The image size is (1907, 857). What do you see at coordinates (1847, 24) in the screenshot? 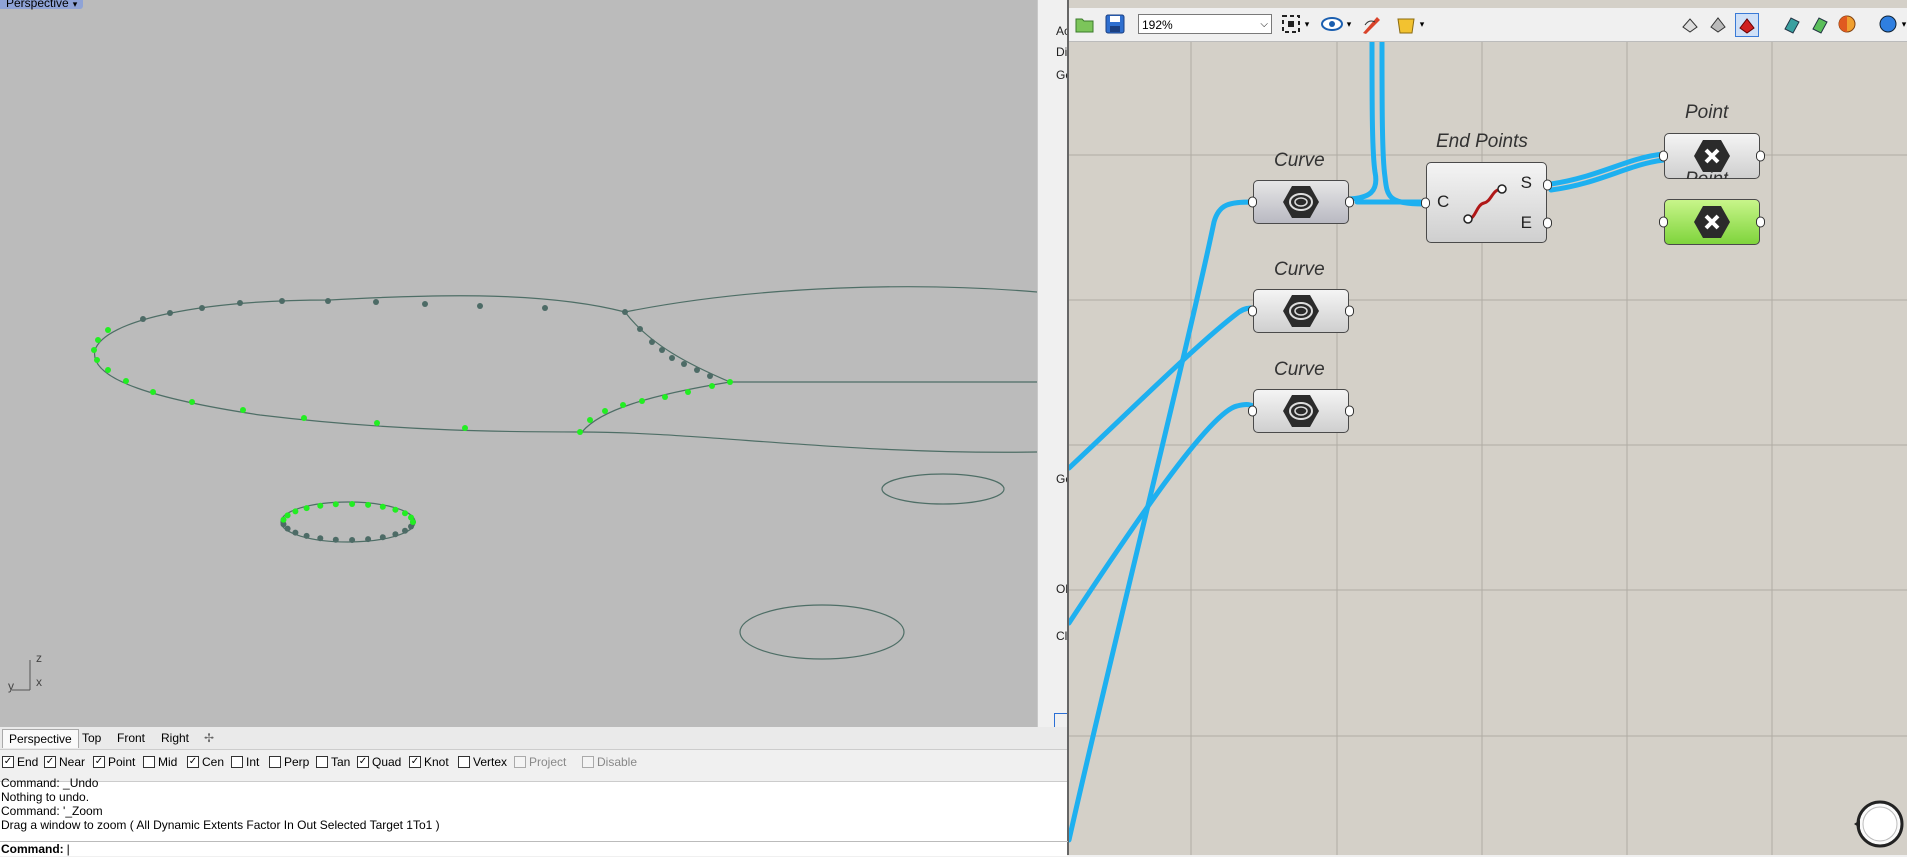
I see `material-sphere-icon` at bounding box center [1847, 24].